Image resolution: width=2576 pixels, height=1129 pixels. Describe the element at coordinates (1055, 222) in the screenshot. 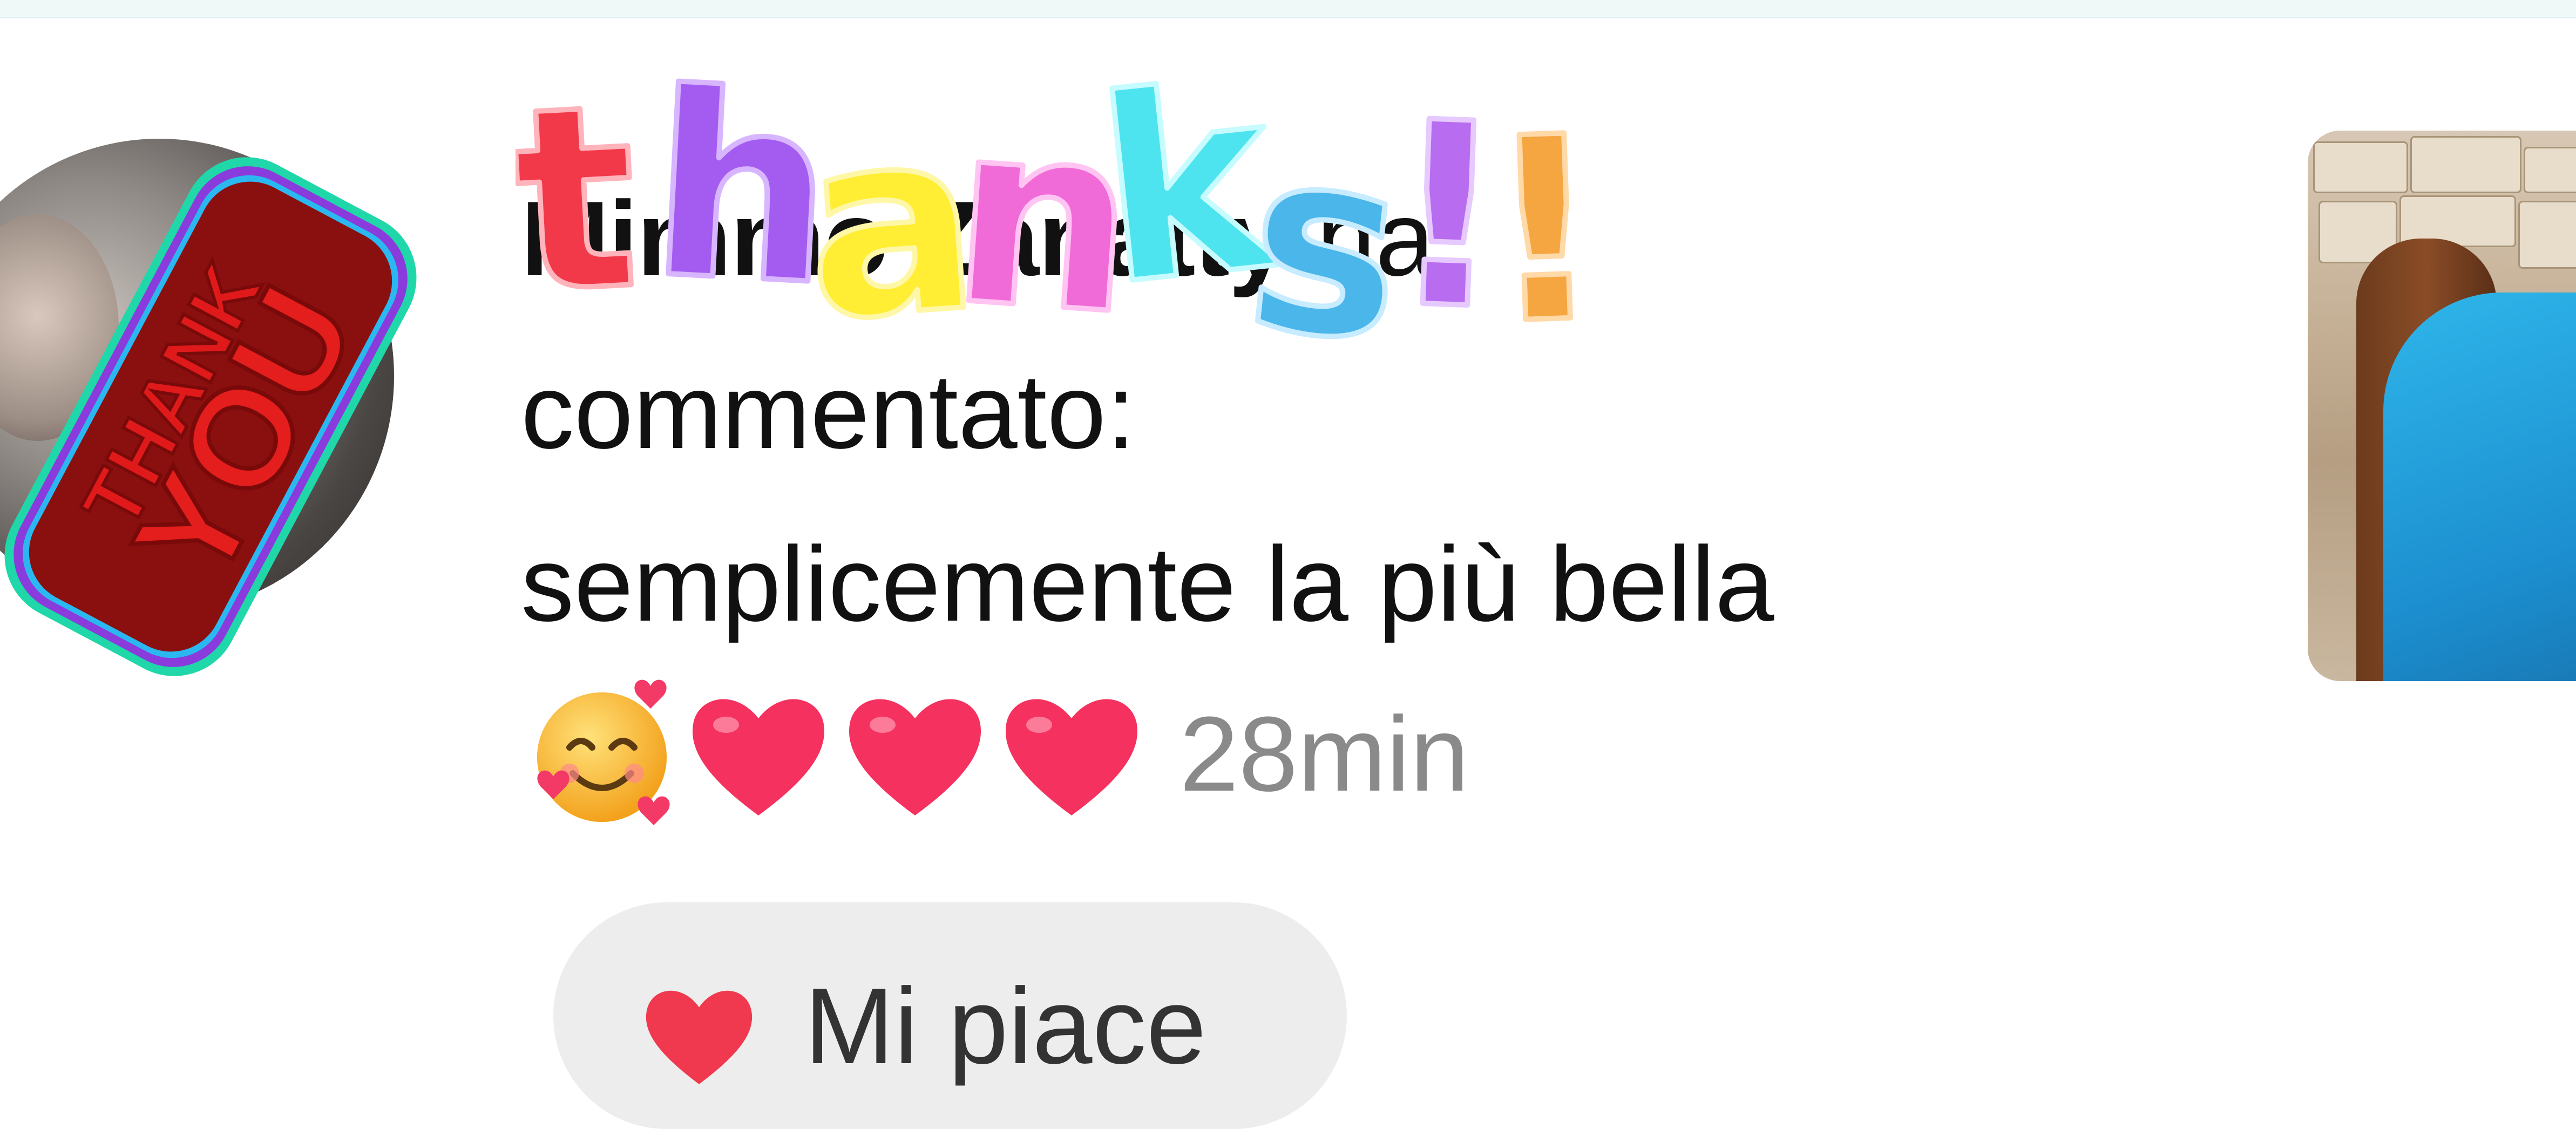

I see `thanks-sticker: t h a n k s ! !` at that location.